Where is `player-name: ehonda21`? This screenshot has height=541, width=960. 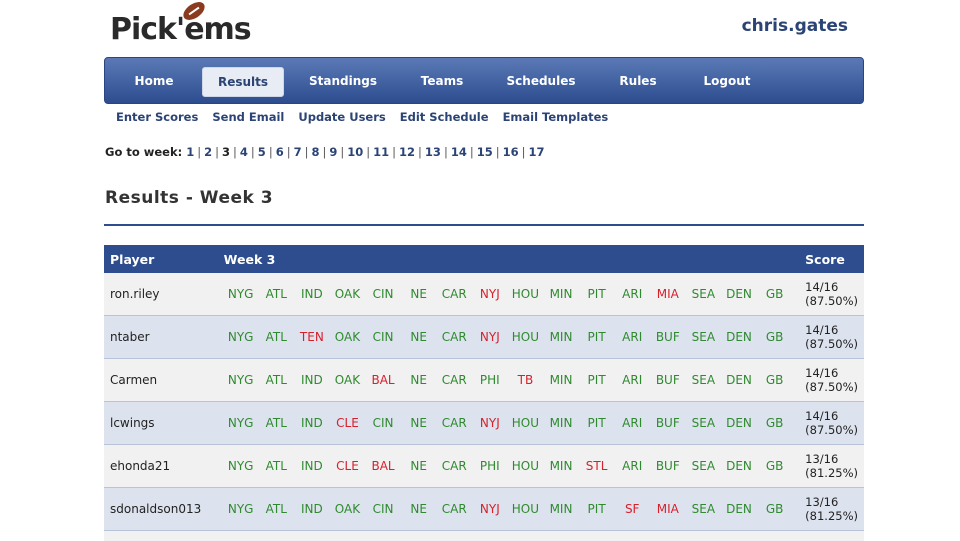 player-name: ehonda21 is located at coordinates (161, 466).